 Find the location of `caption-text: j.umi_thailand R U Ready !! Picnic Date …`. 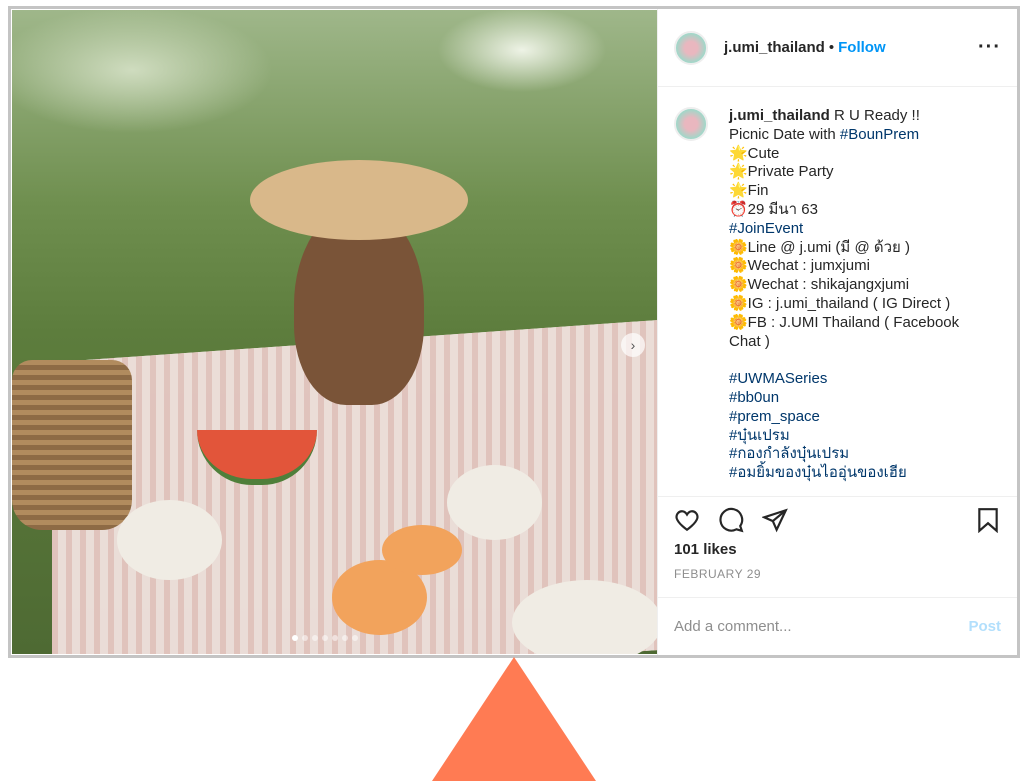

caption-text: j.umi_thailand R U Ready !! Picnic Date … is located at coordinates (854, 294).